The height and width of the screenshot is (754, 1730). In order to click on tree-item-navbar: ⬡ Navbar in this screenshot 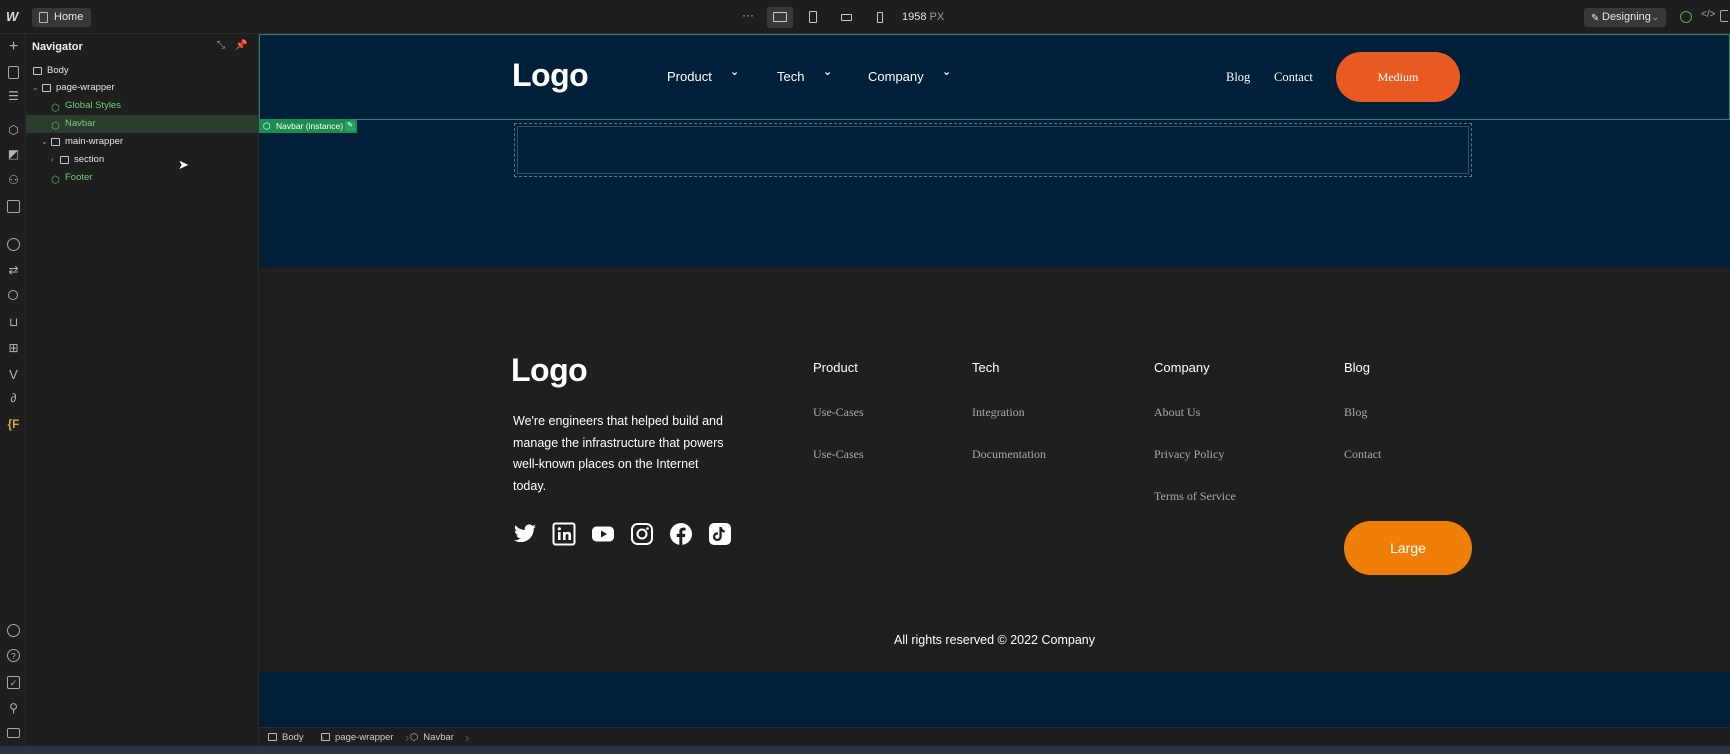, I will do `click(142, 124)`.